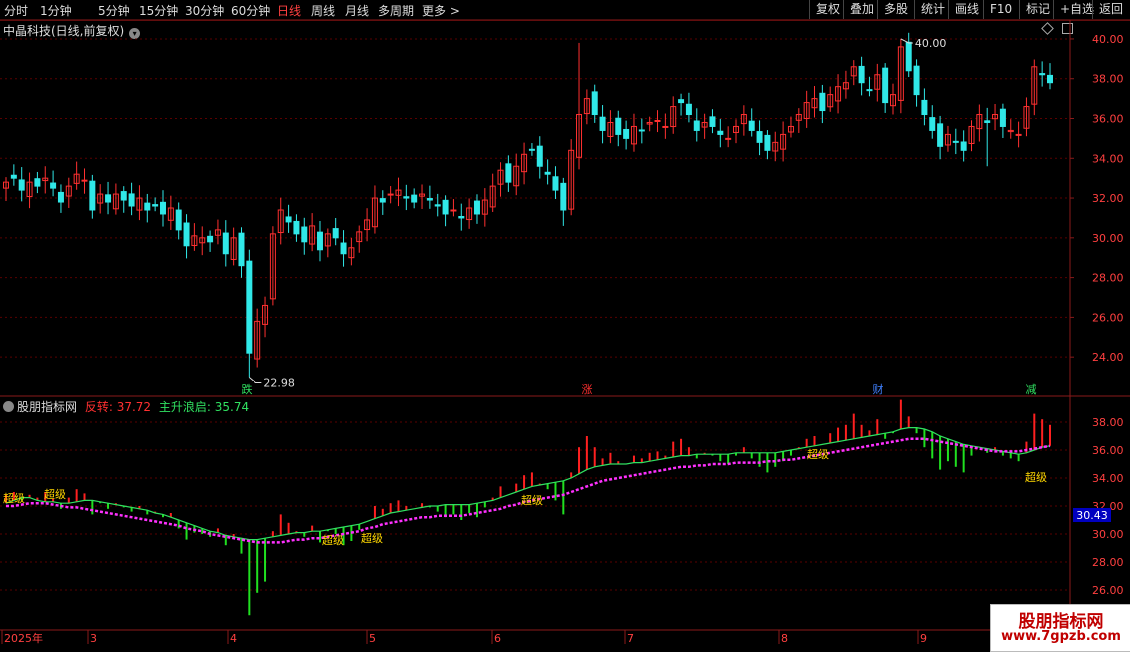 The image size is (1130, 652). What do you see at coordinates (204, 407) in the screenshot?
I see `main-rise-value: 主升浪启: 35.74` at bounding box center [204, 407].